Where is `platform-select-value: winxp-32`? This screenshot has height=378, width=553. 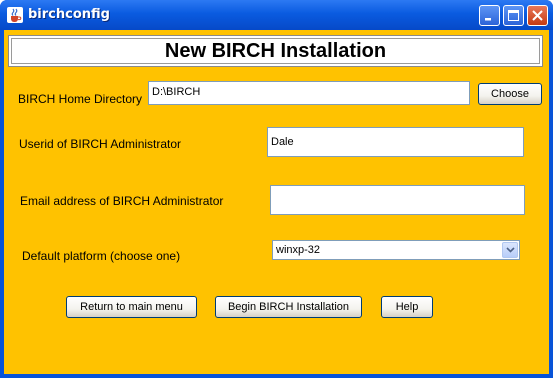 platform-select-value: winxp-32 is located at coordinates (298, 250).